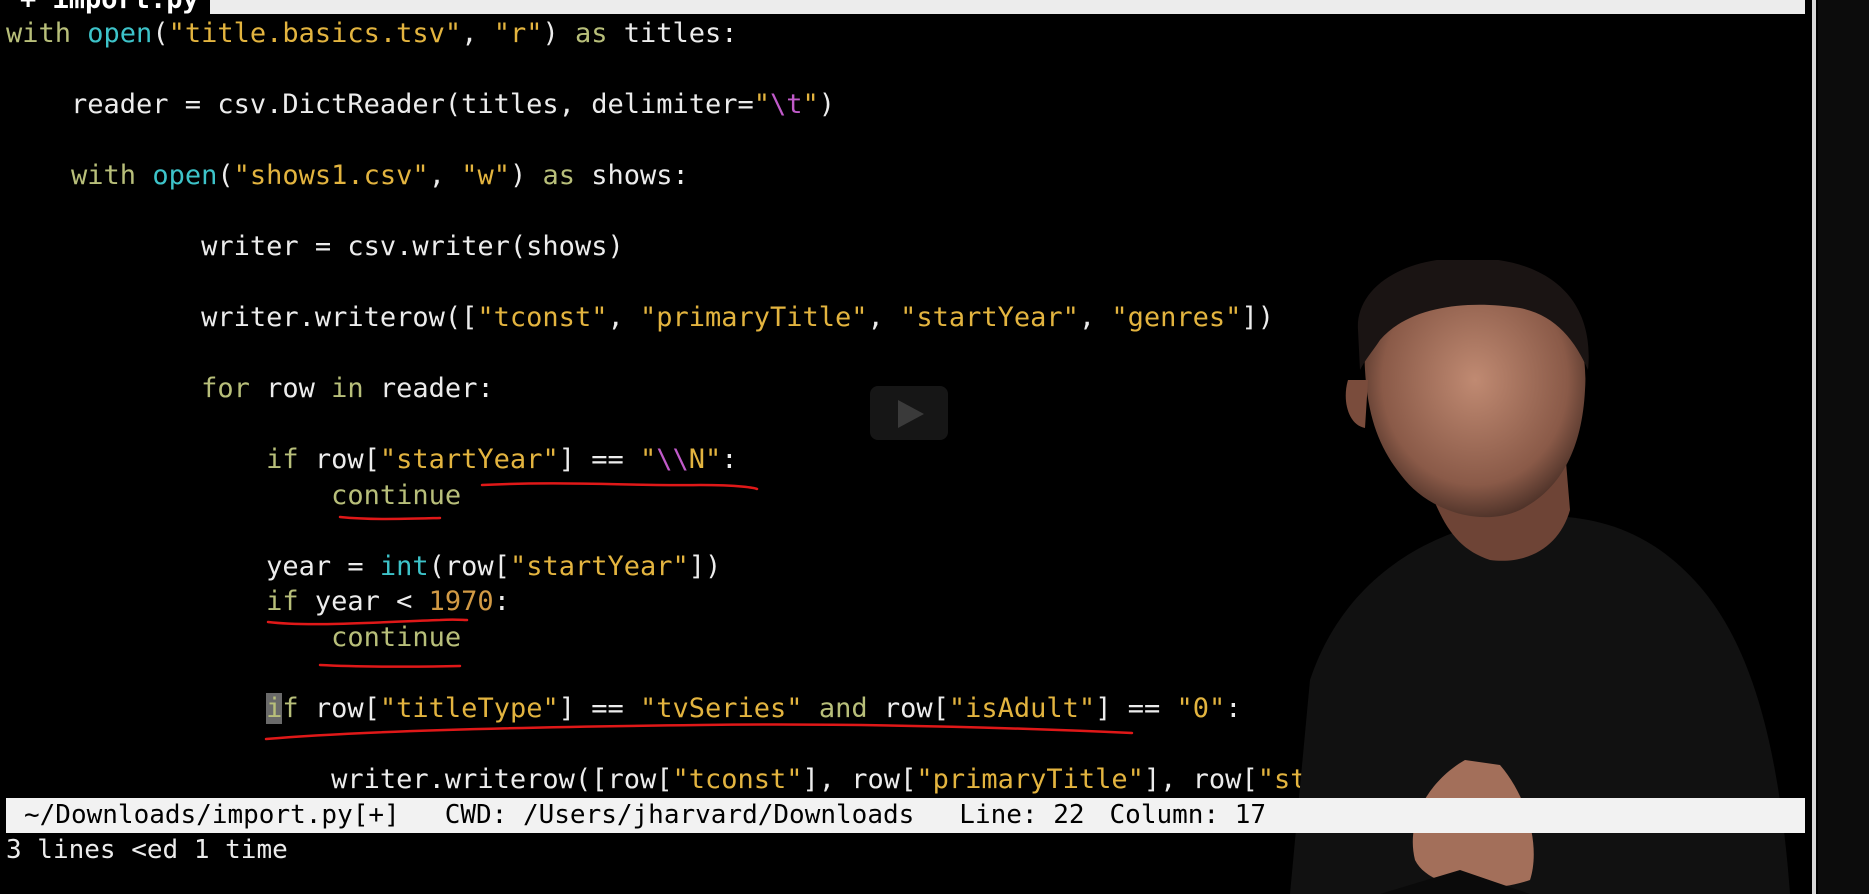 The height and width of the screenshot is (894, 1869). What do you see at coordinates (242, 317) in the screenshot?
I see `code-token: writer.writerow([` at bounding box center [242, 317].